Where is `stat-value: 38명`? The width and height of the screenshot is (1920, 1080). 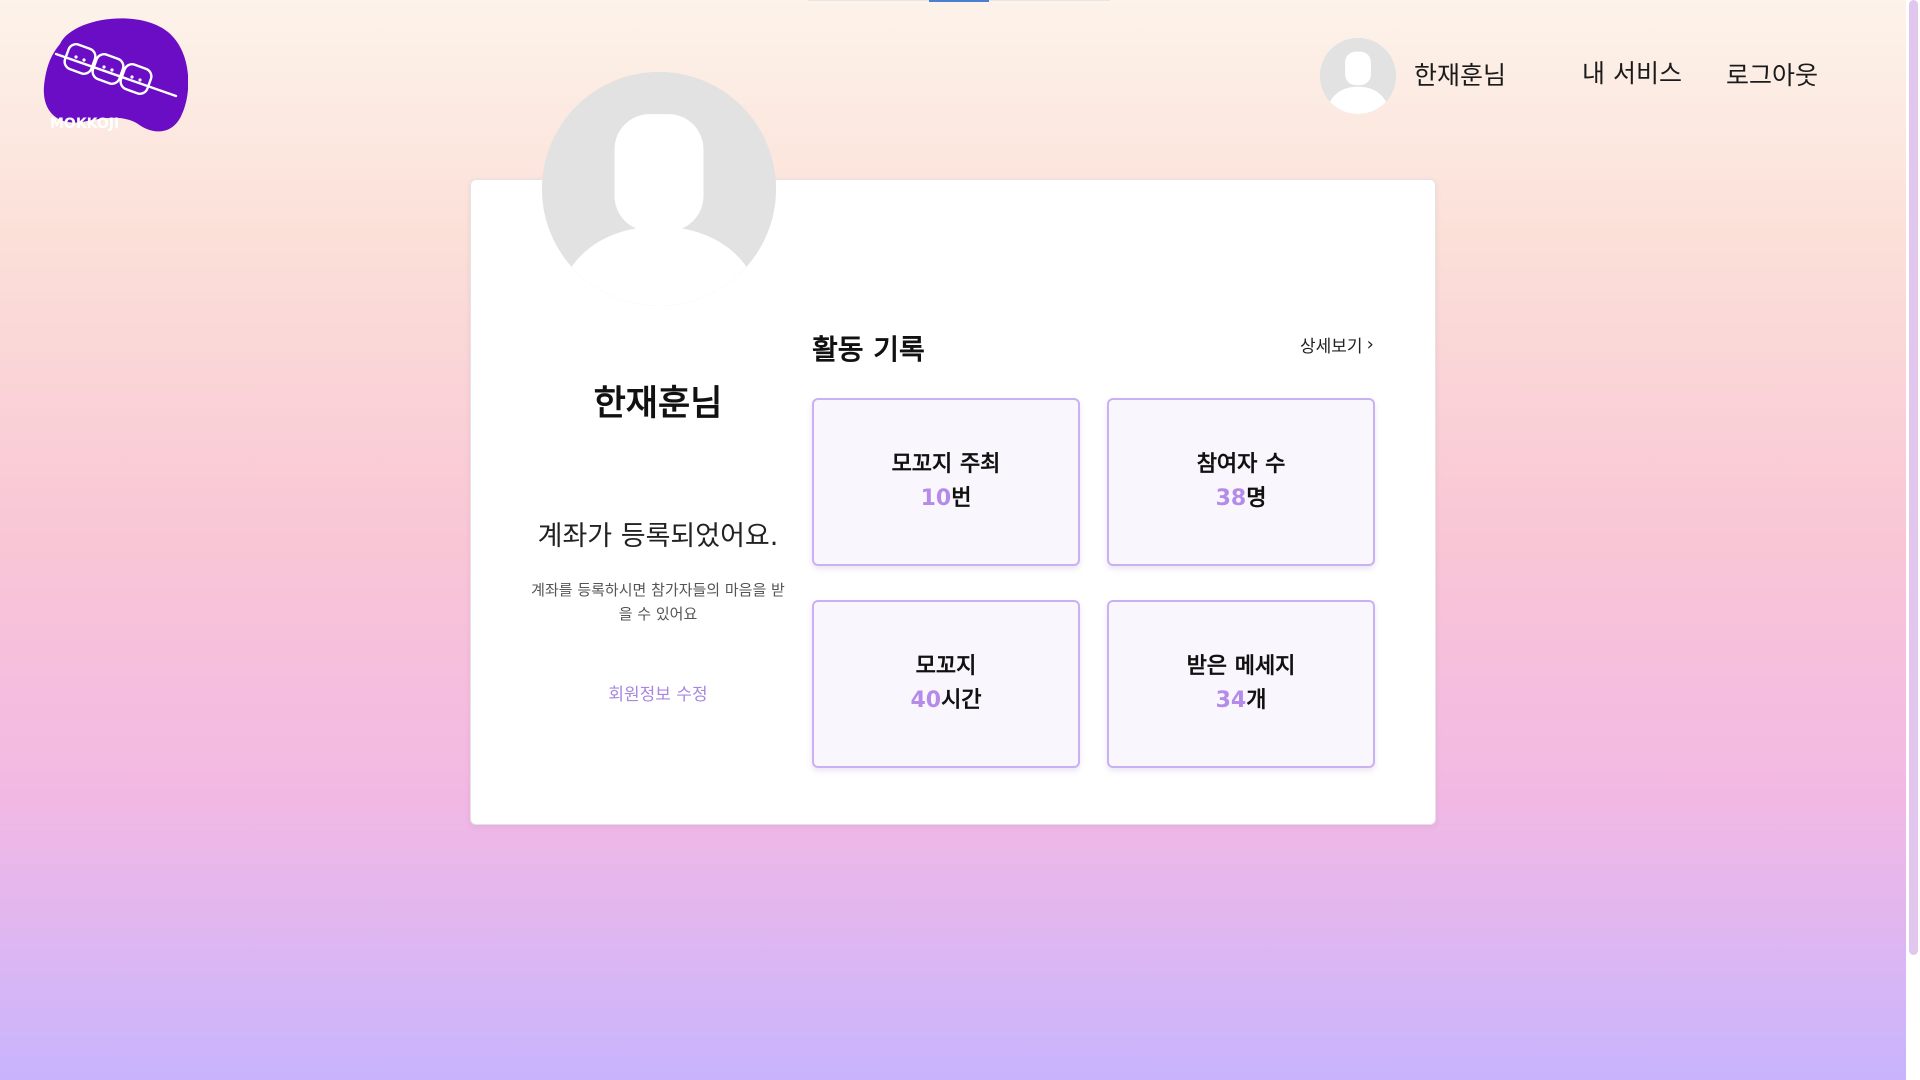 stat-value: 38명 is located at coordinates (1241, 499).